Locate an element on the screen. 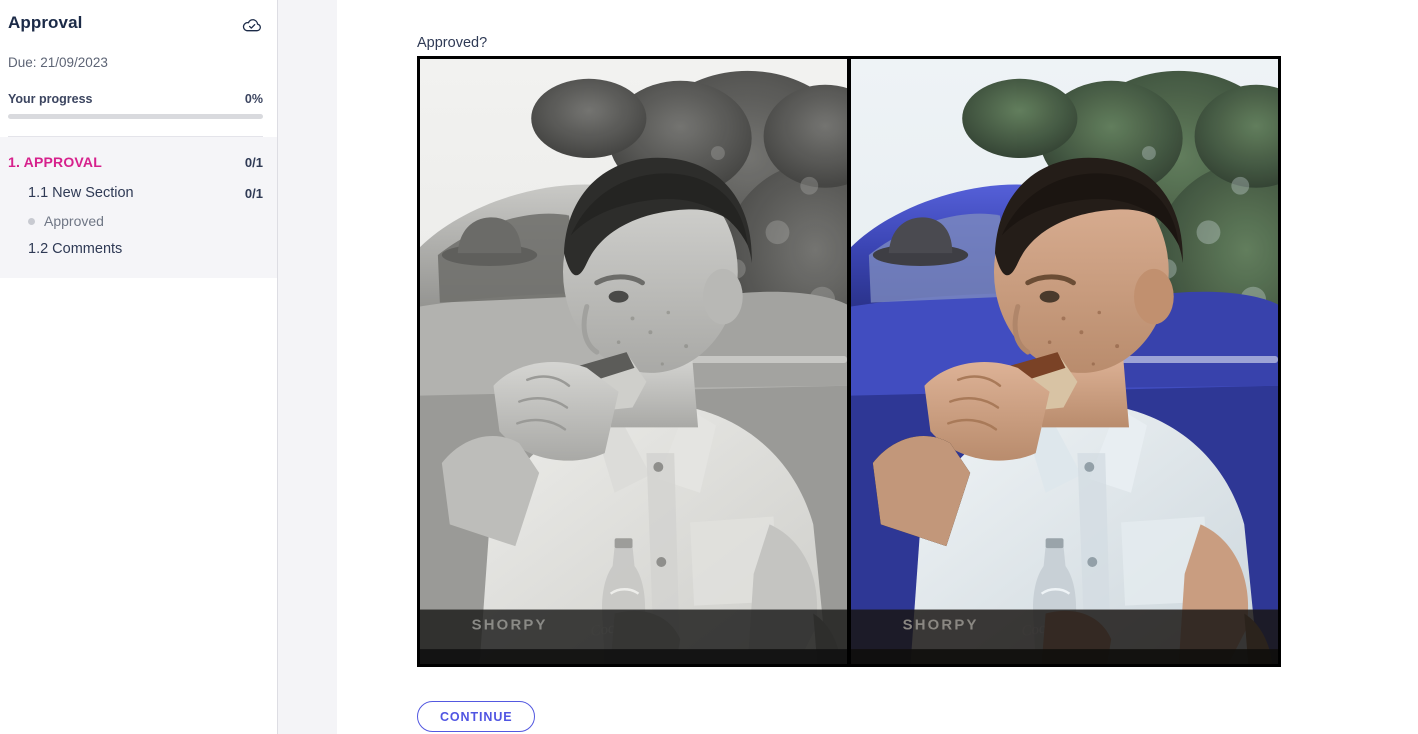  cloud-done-icon is located at coordinates (252, 25).